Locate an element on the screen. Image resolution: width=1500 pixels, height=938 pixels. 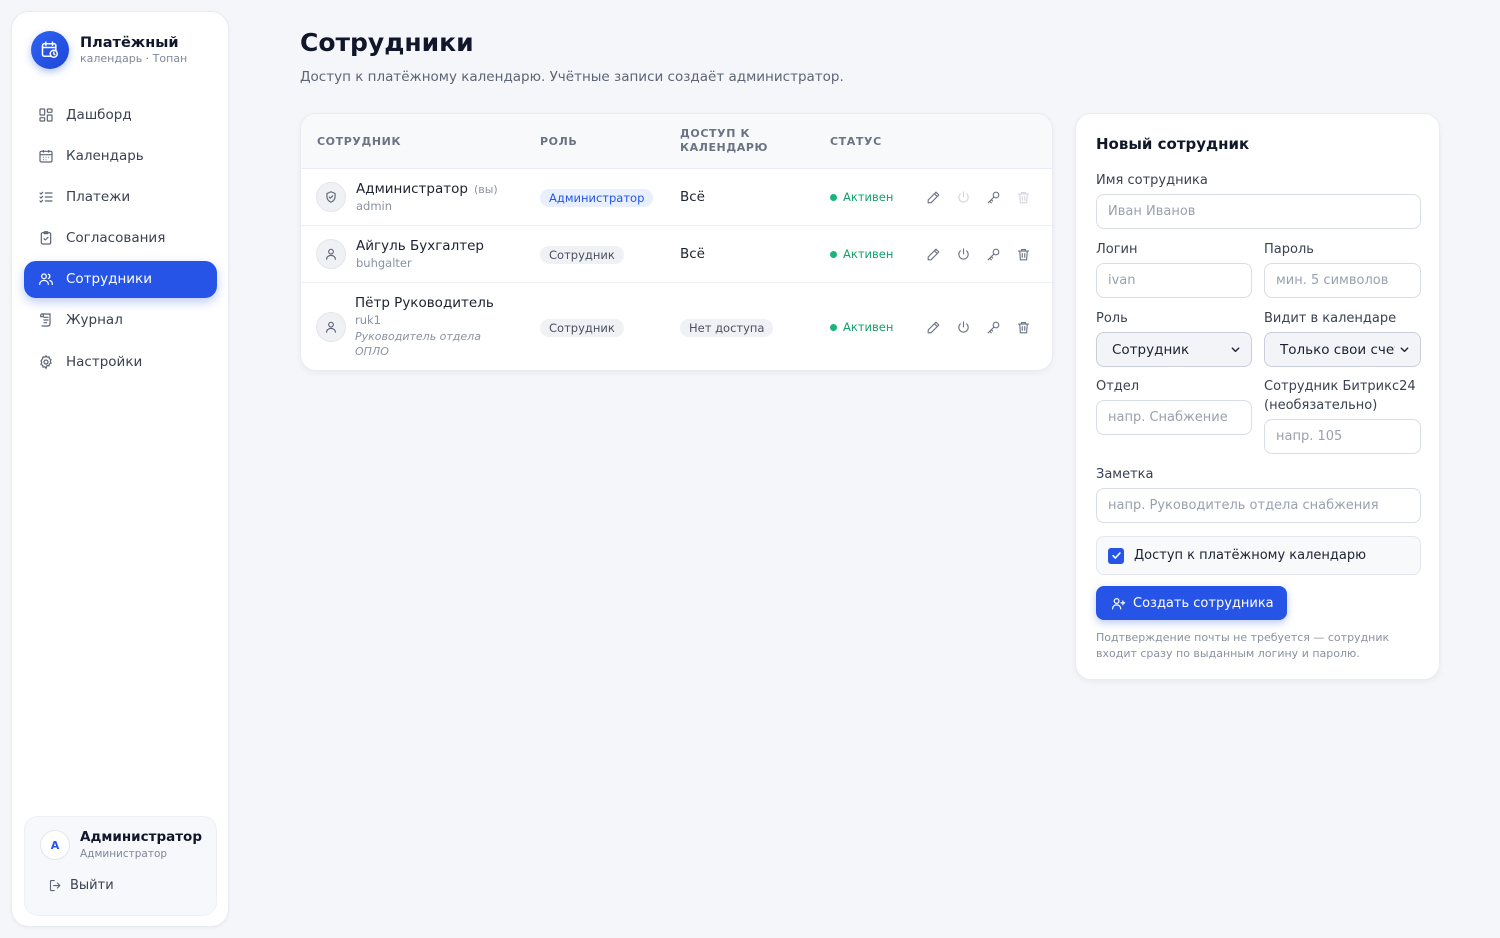
sidebar-item-label: Согласования is located at coordinates (116, 238).